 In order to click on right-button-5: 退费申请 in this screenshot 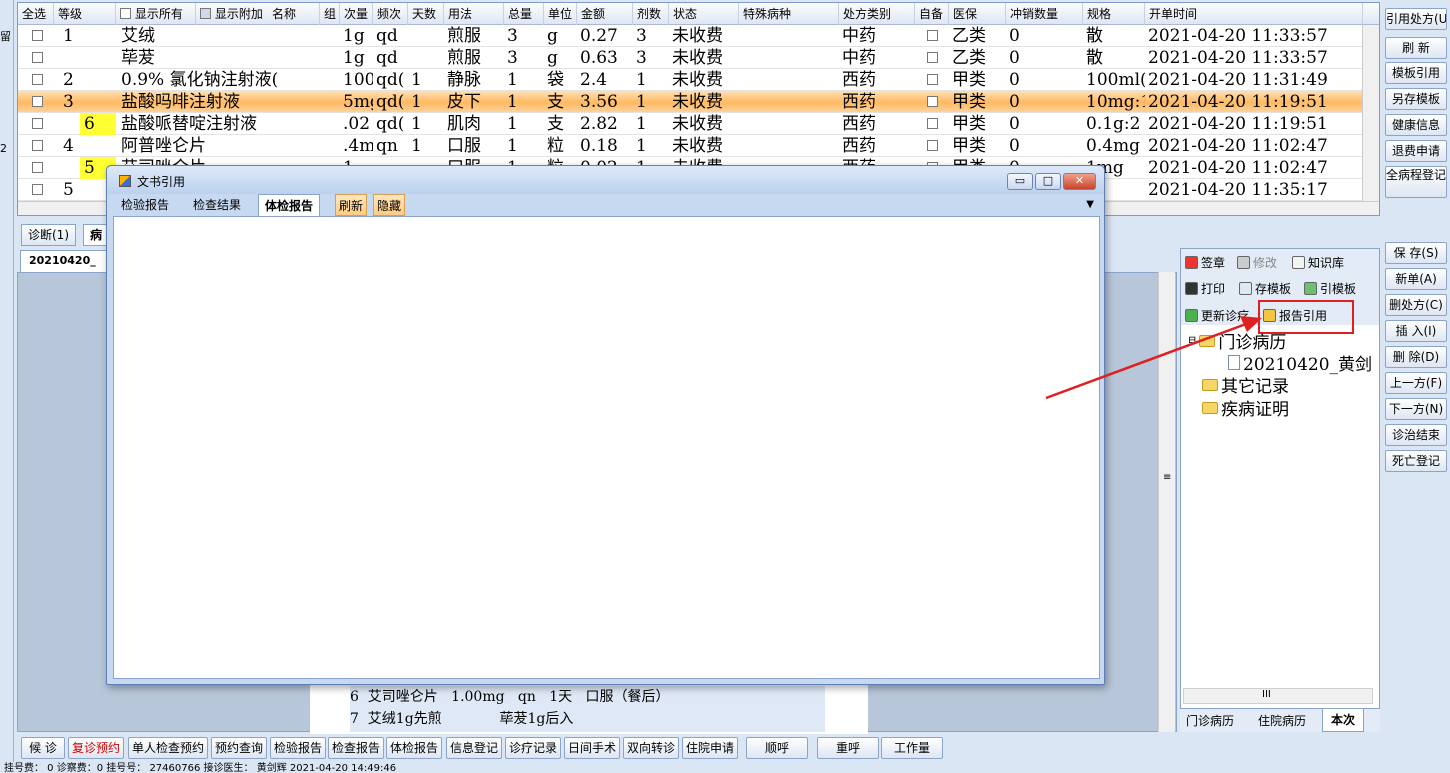, I will do `click(1416, 151)`.